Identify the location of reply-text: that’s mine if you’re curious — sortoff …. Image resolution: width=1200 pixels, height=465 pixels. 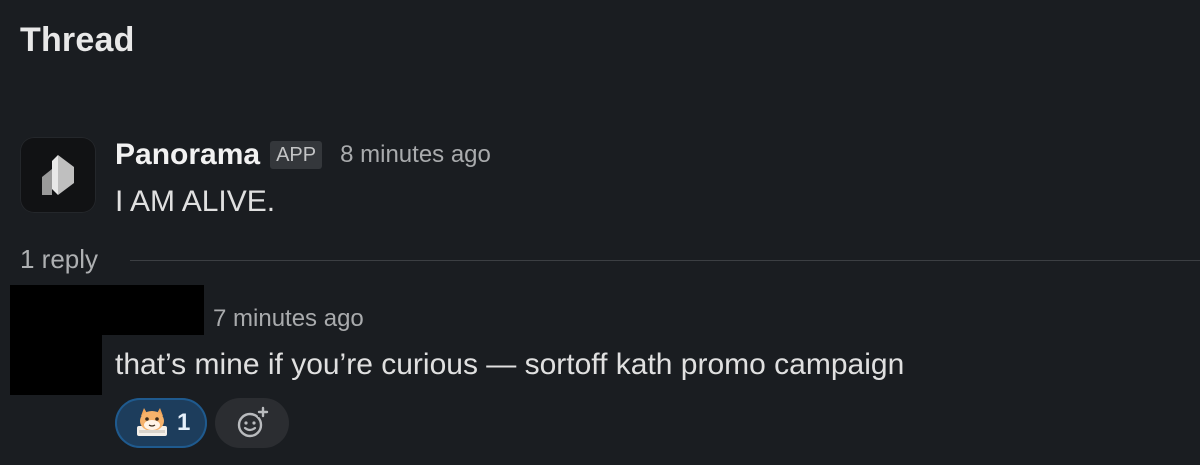
(510, 364).